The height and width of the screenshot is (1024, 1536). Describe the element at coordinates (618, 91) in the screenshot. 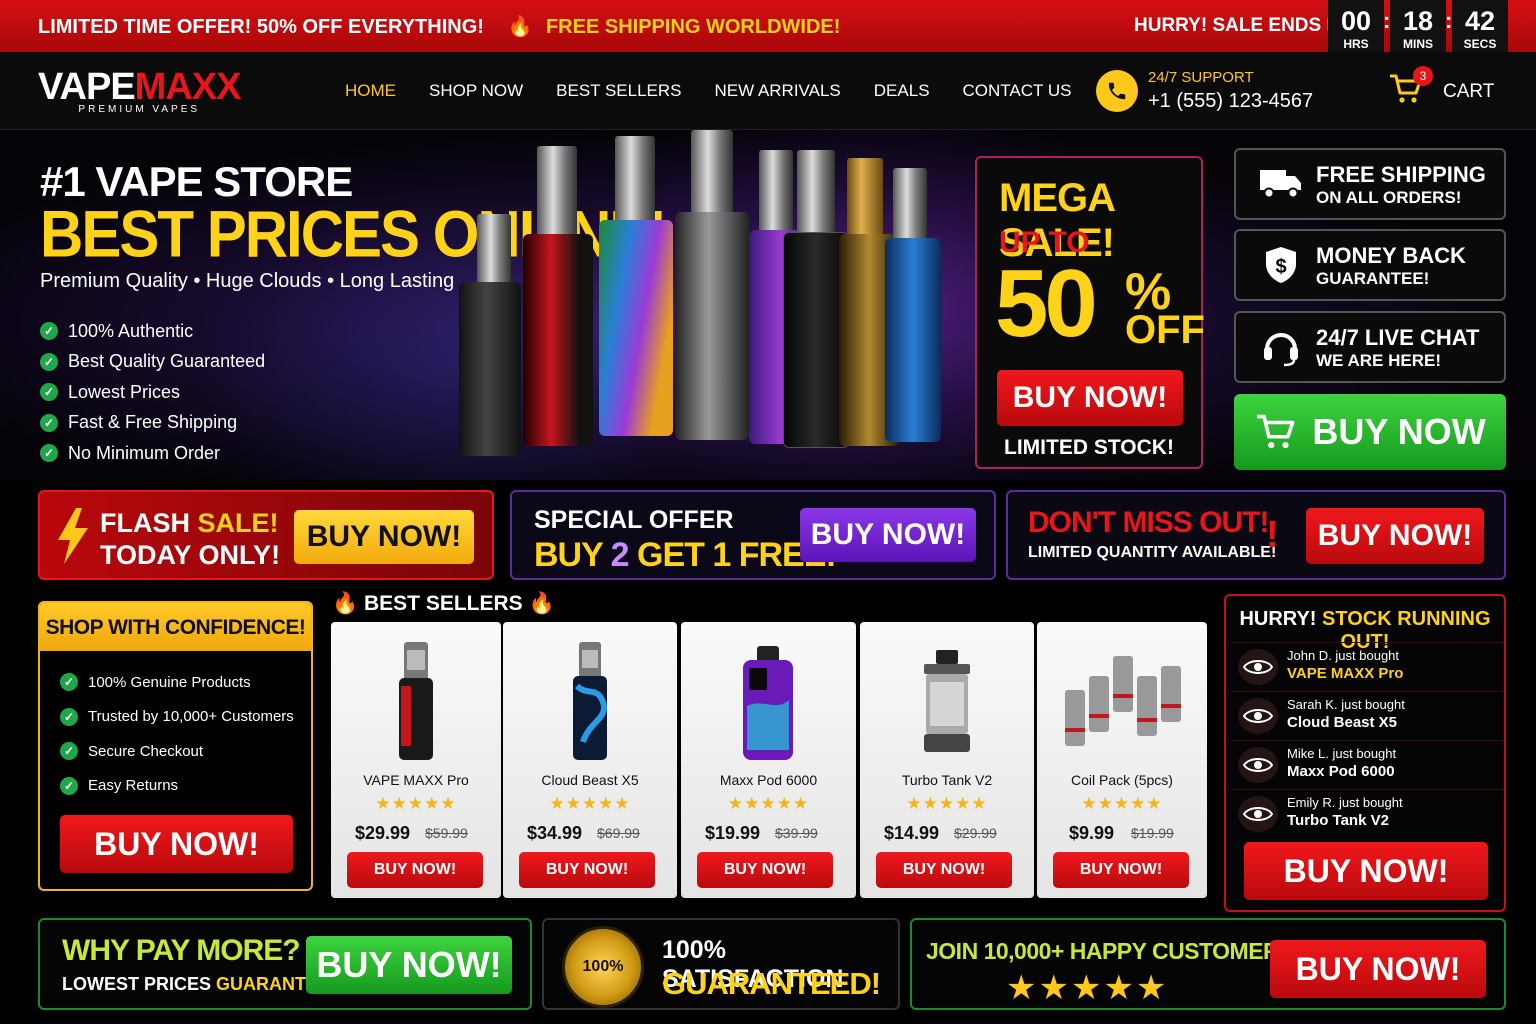

I see `nav-best-sellers: BEST SELLERS` at that location.